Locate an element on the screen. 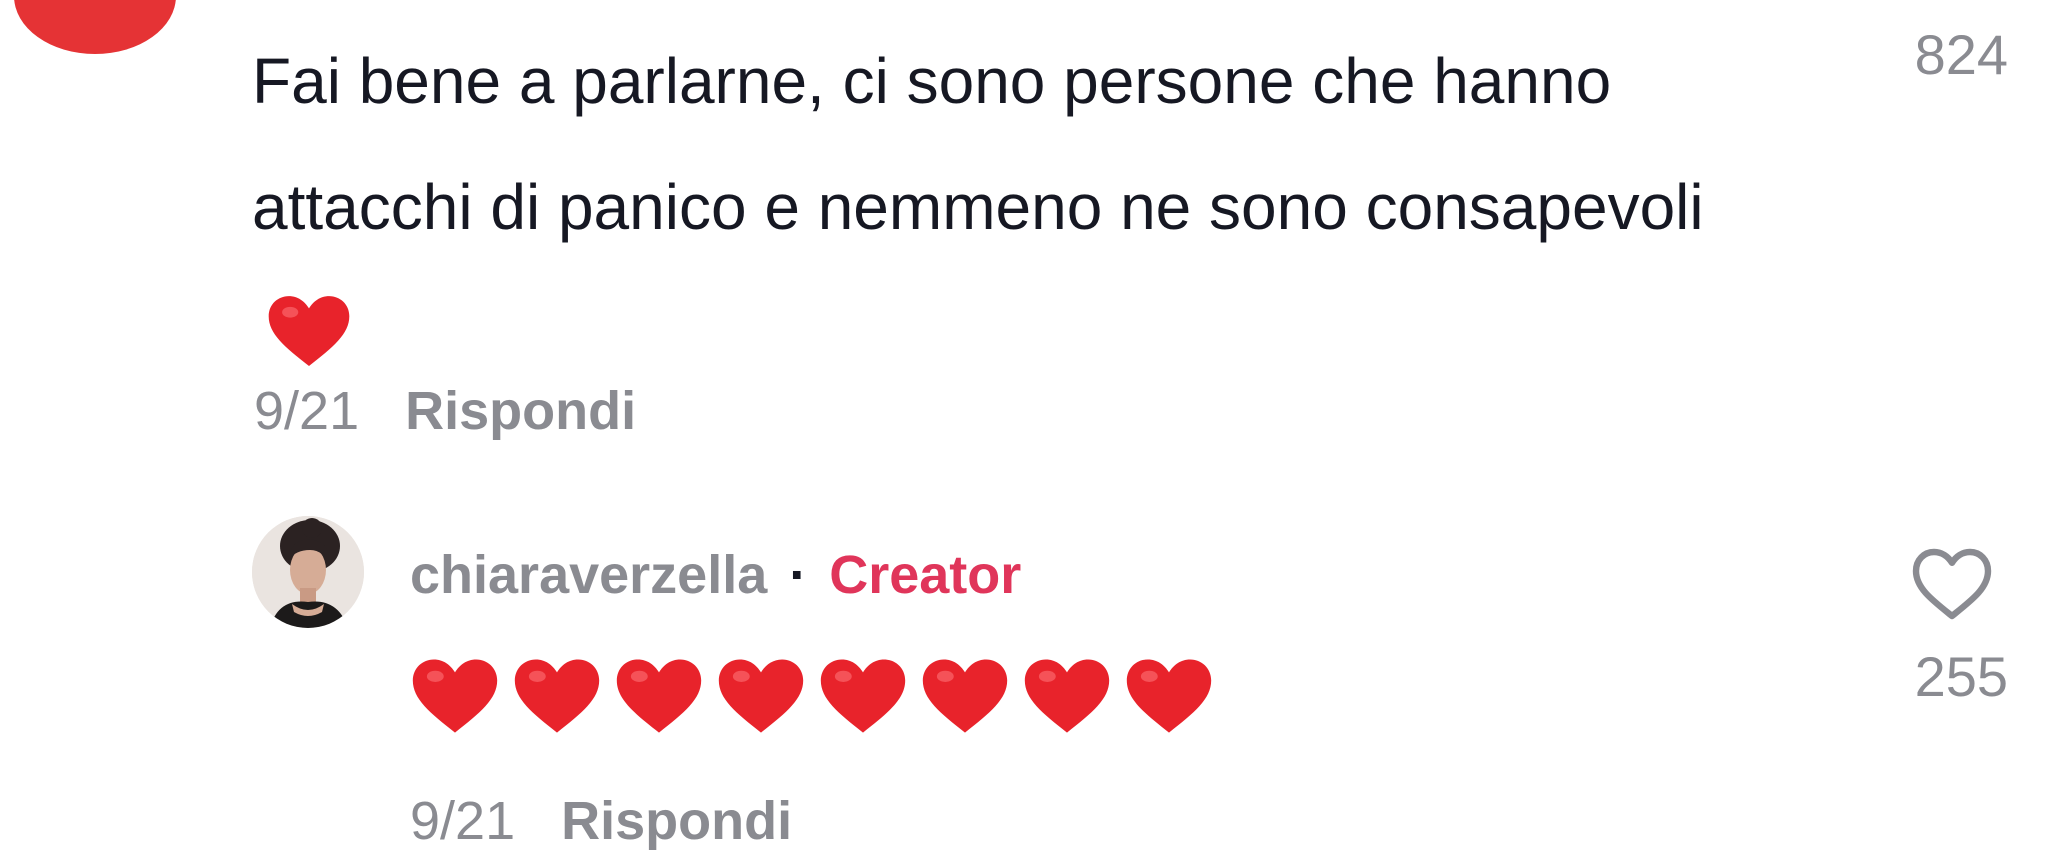 This screenshot has width=2048, height=868. heart-outline-icon is located at coordinates (1952, 584).